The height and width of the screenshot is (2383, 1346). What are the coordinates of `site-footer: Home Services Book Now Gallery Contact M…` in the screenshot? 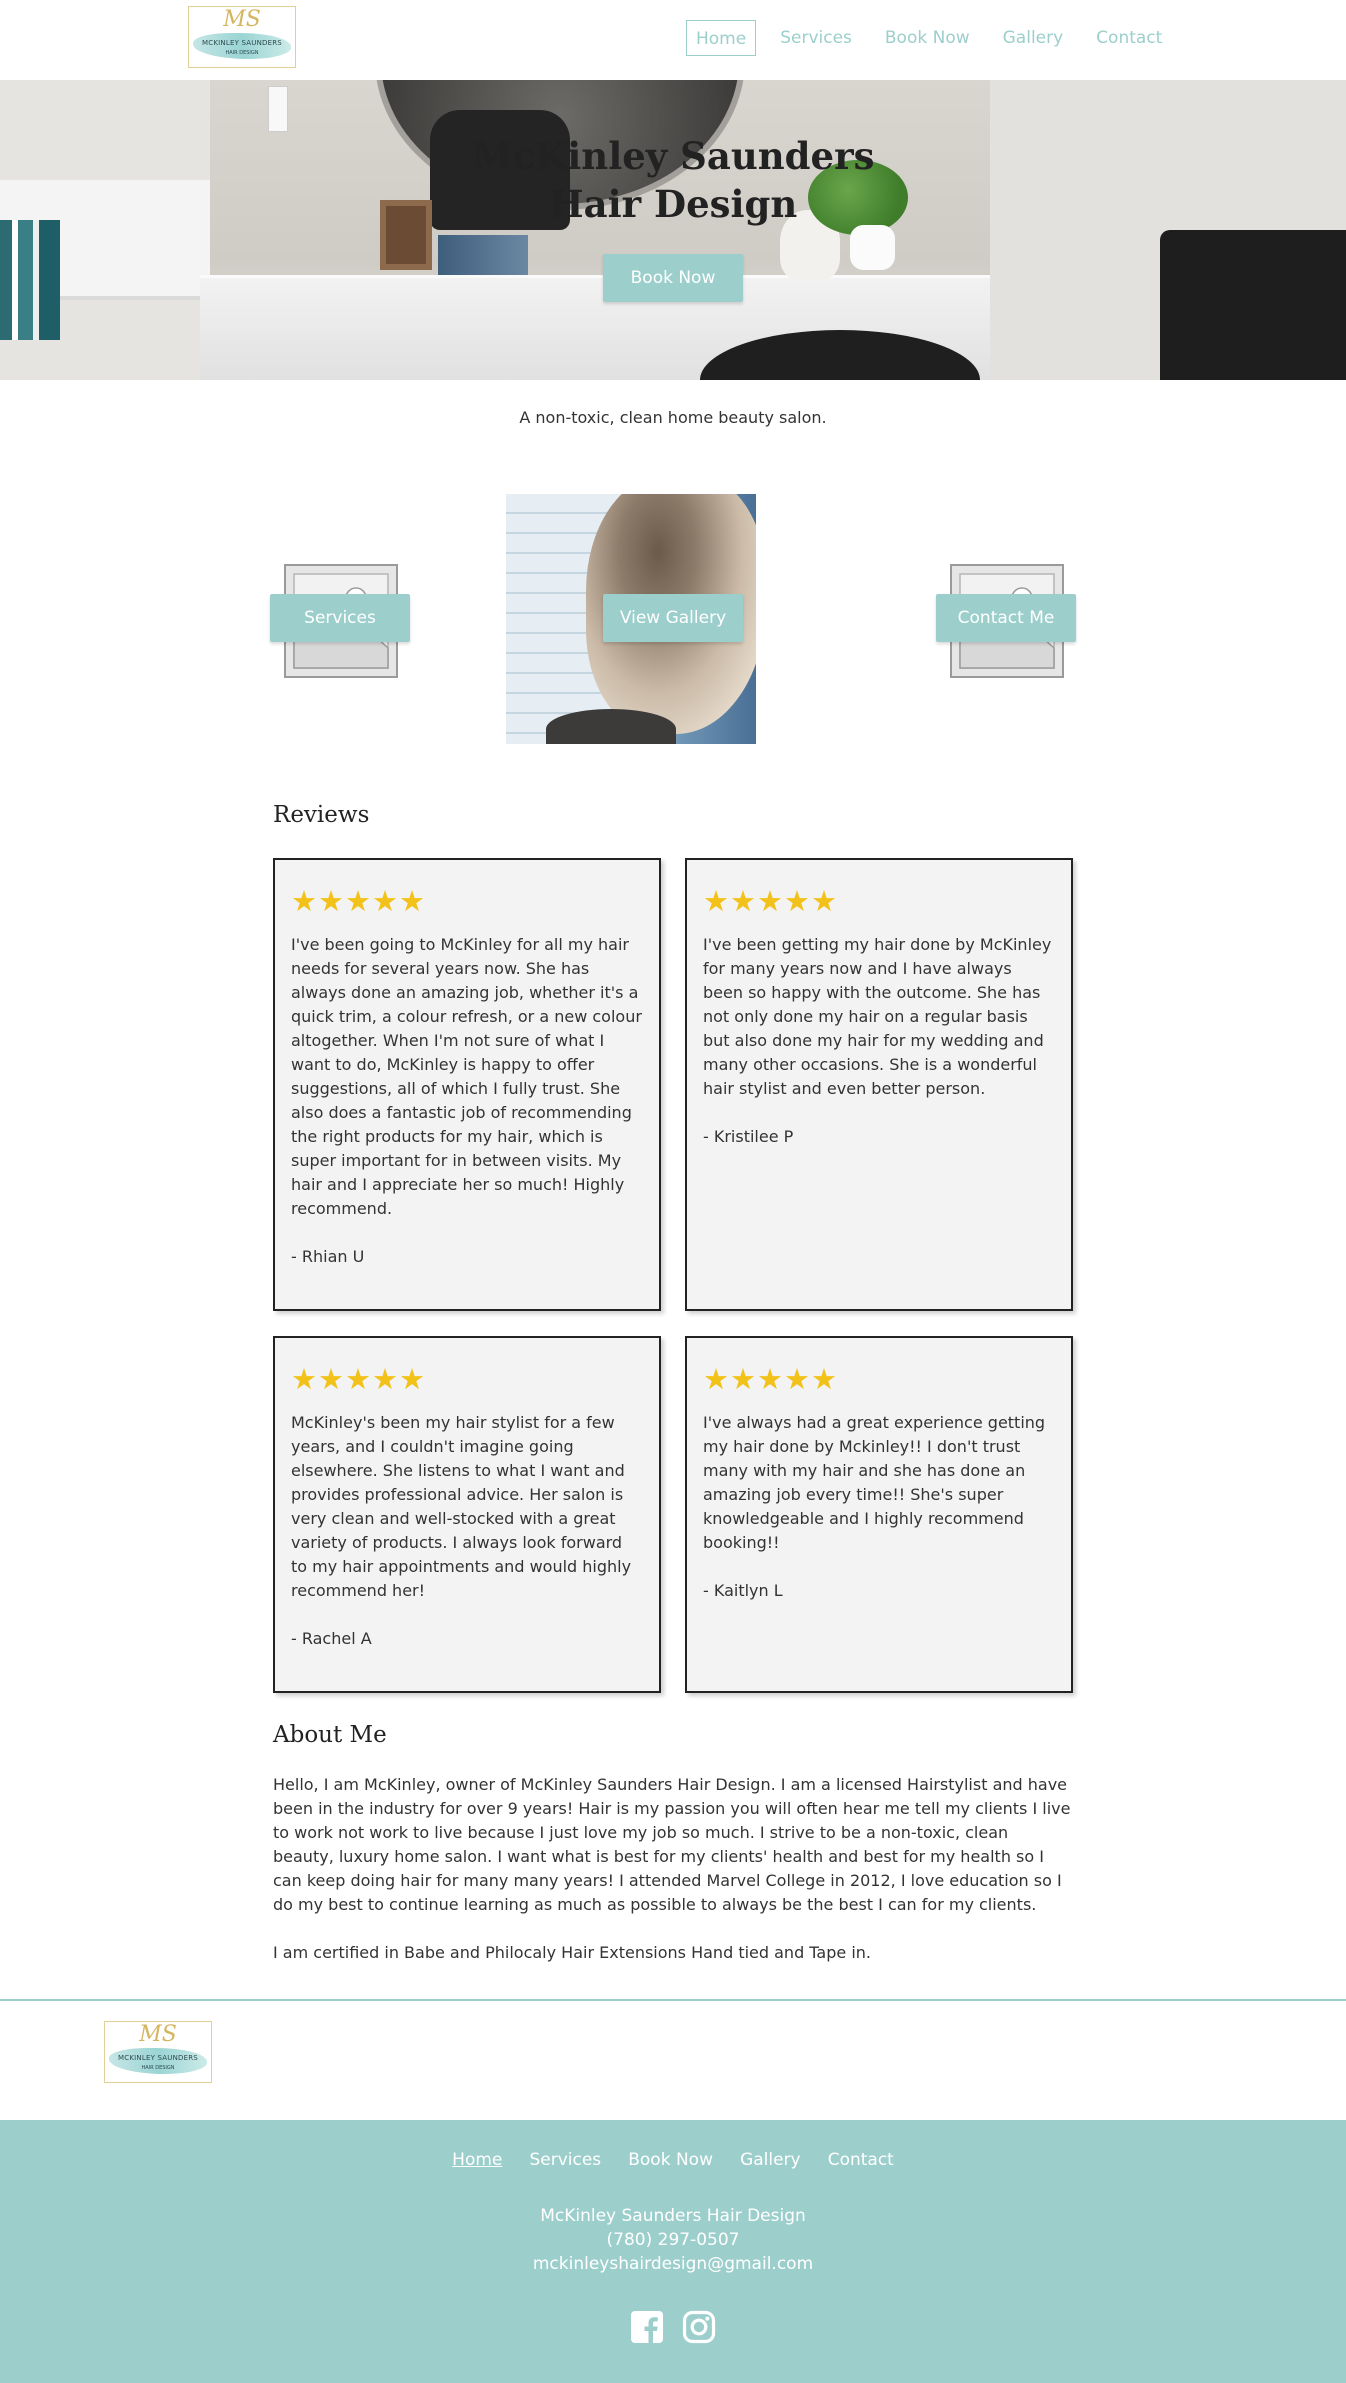 It's located at (673, 2251).